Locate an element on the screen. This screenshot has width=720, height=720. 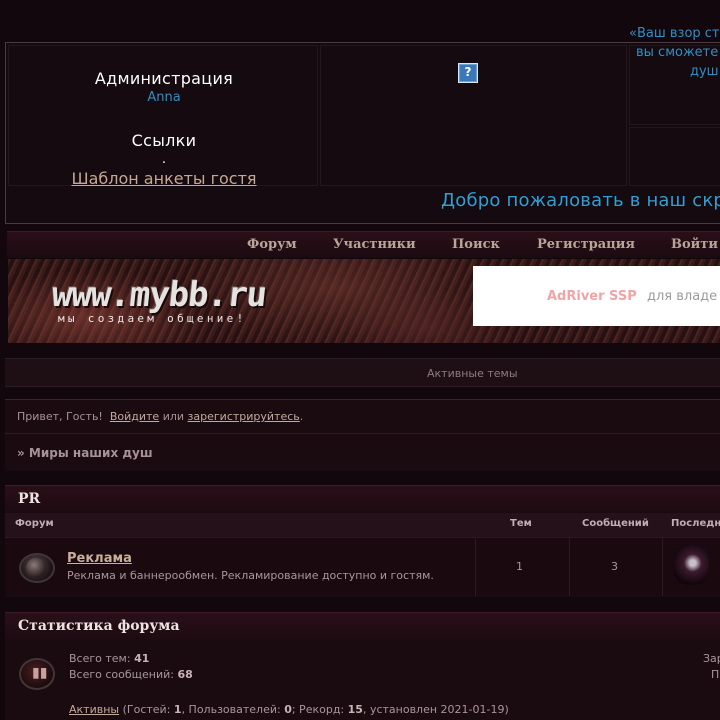
active-topics-link: Активные темы is located at coordinates (472, 373).